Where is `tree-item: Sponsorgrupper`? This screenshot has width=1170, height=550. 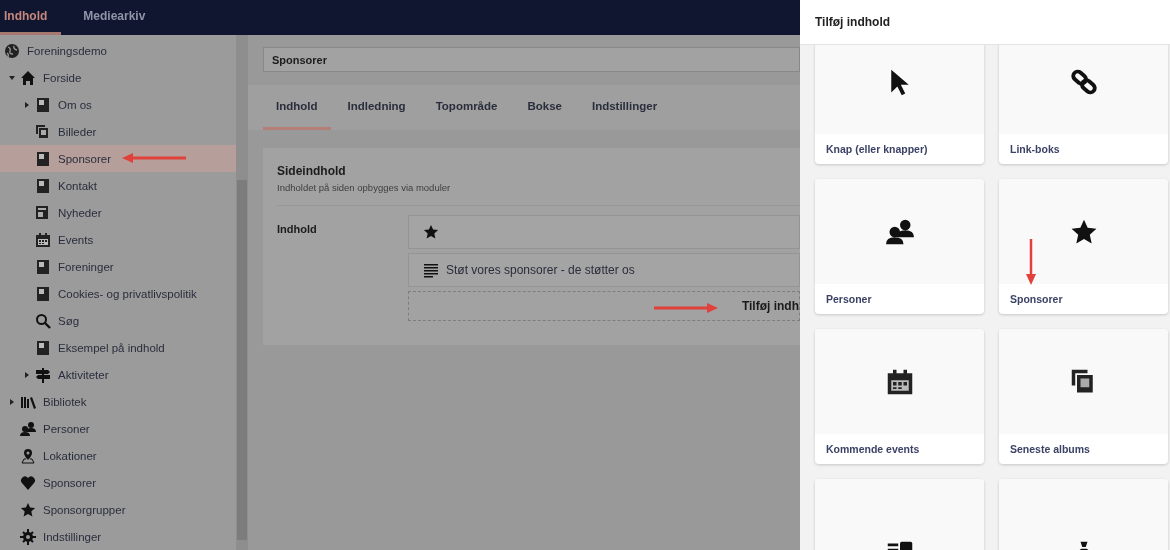
tree-item: Sponsorgrupper is located at coordinates (118, 509).